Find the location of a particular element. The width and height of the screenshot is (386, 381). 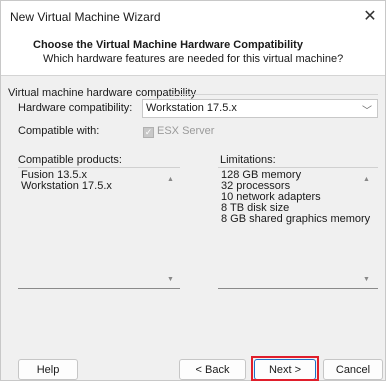

window-title: New Virtual Machine Wizard is located at coordinates (85, 17).